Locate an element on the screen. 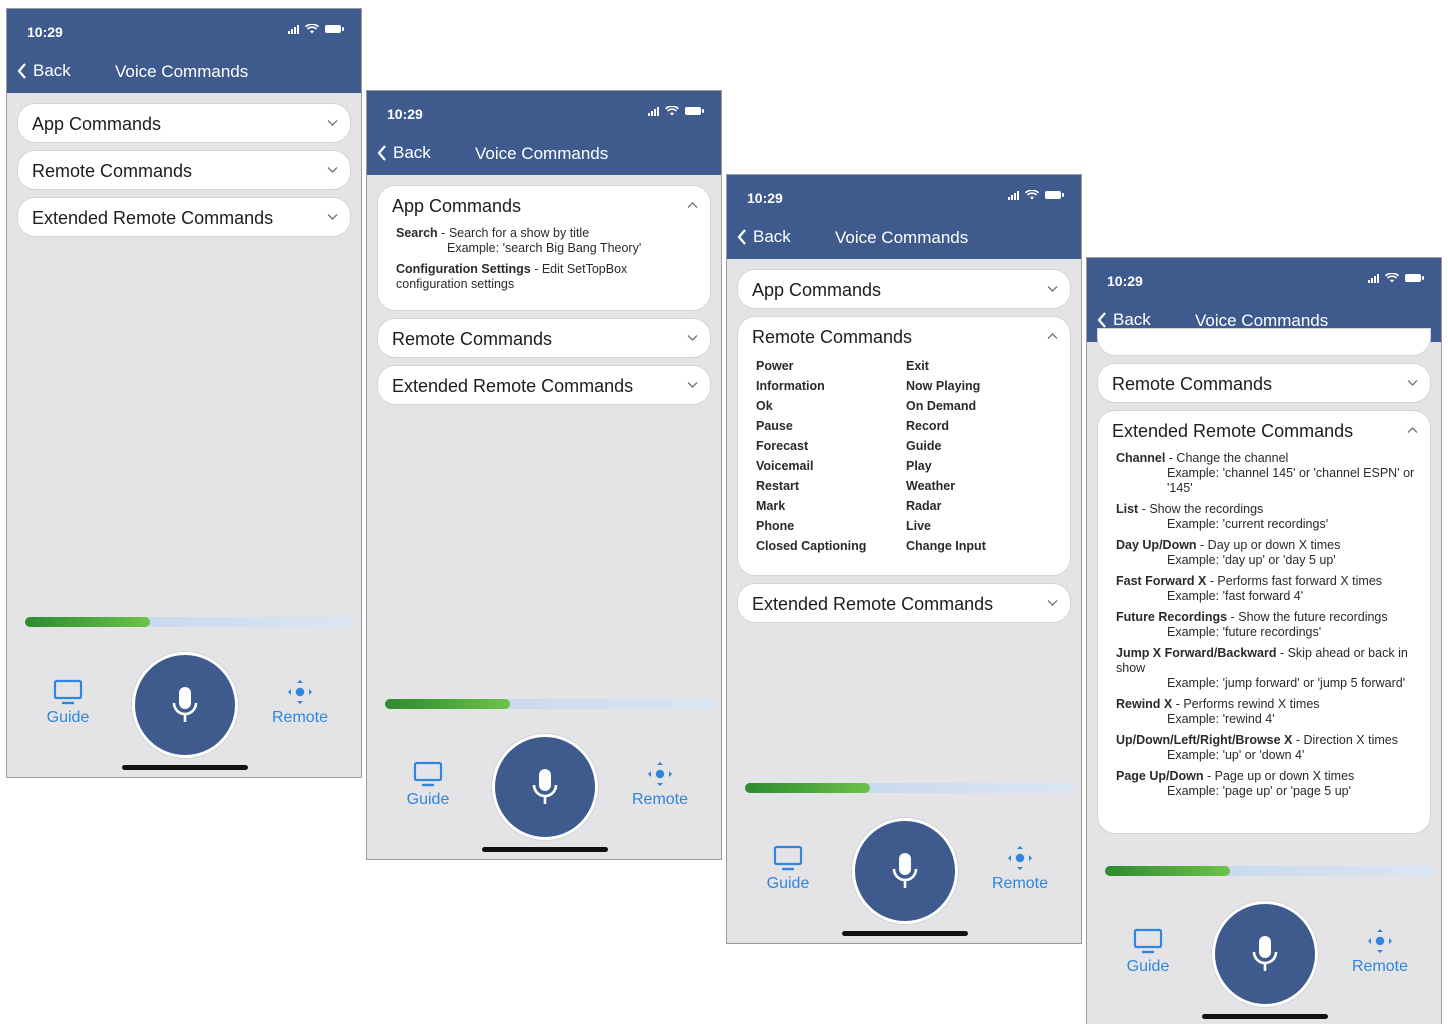  command-desc: Show the recordings is located at coordinates (1206, 509).